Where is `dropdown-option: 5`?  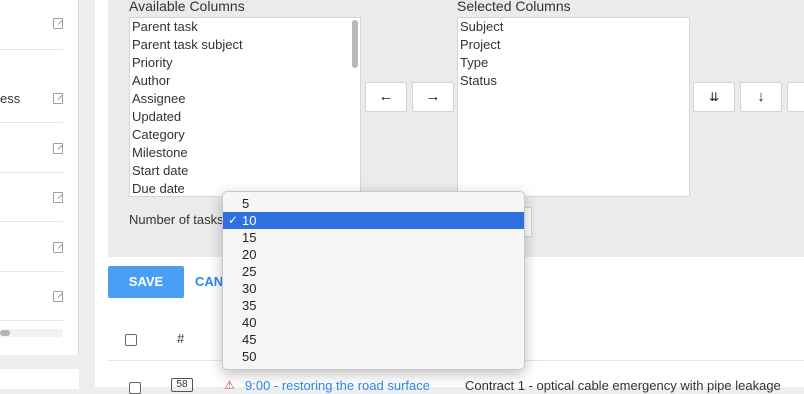
dropdown-option: 5 is located at coordinates (373, 203).